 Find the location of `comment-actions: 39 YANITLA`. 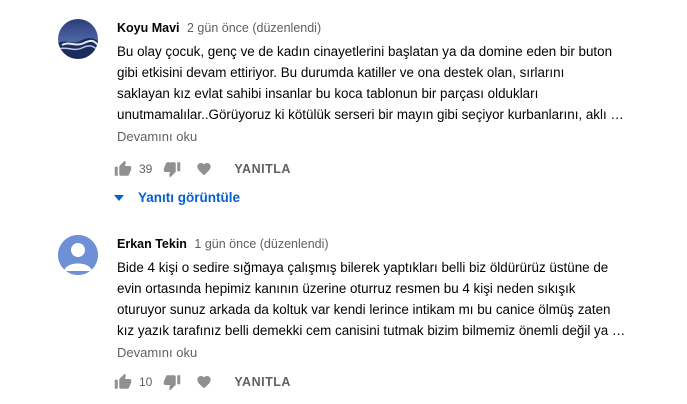

comment-actions: 39 YANITLA is located at coordinates (202, 169).